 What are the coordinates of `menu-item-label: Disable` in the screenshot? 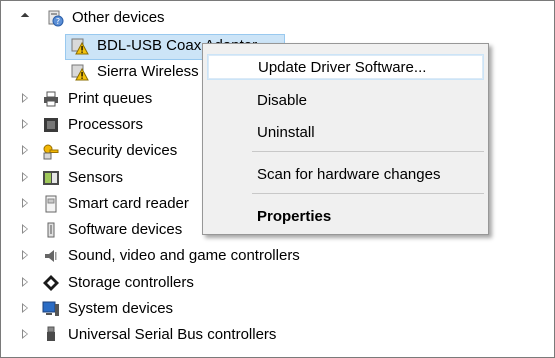 It's located at (282, 100).